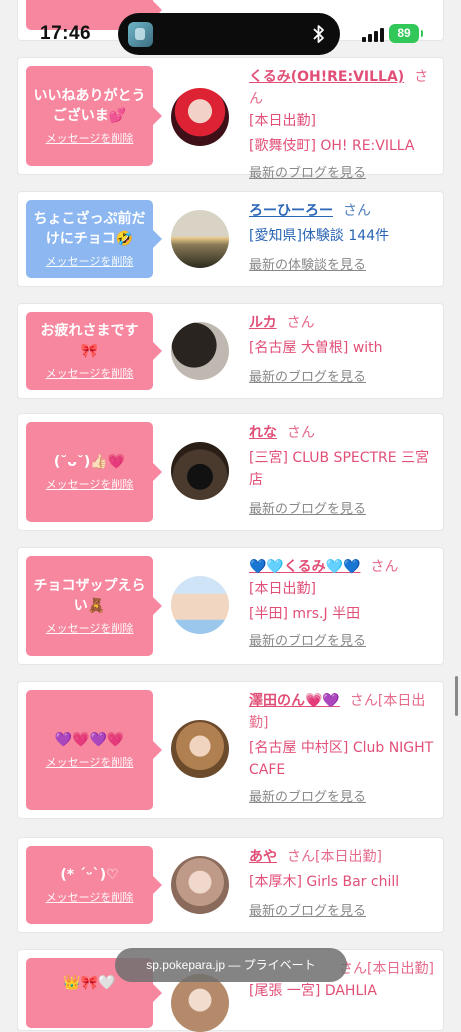 Image resolution: width=461 pixels, height=1032 pixels. I want to click on message-bubble: お疲れさまです🎀 メッセージを削除, so click(94, 351).